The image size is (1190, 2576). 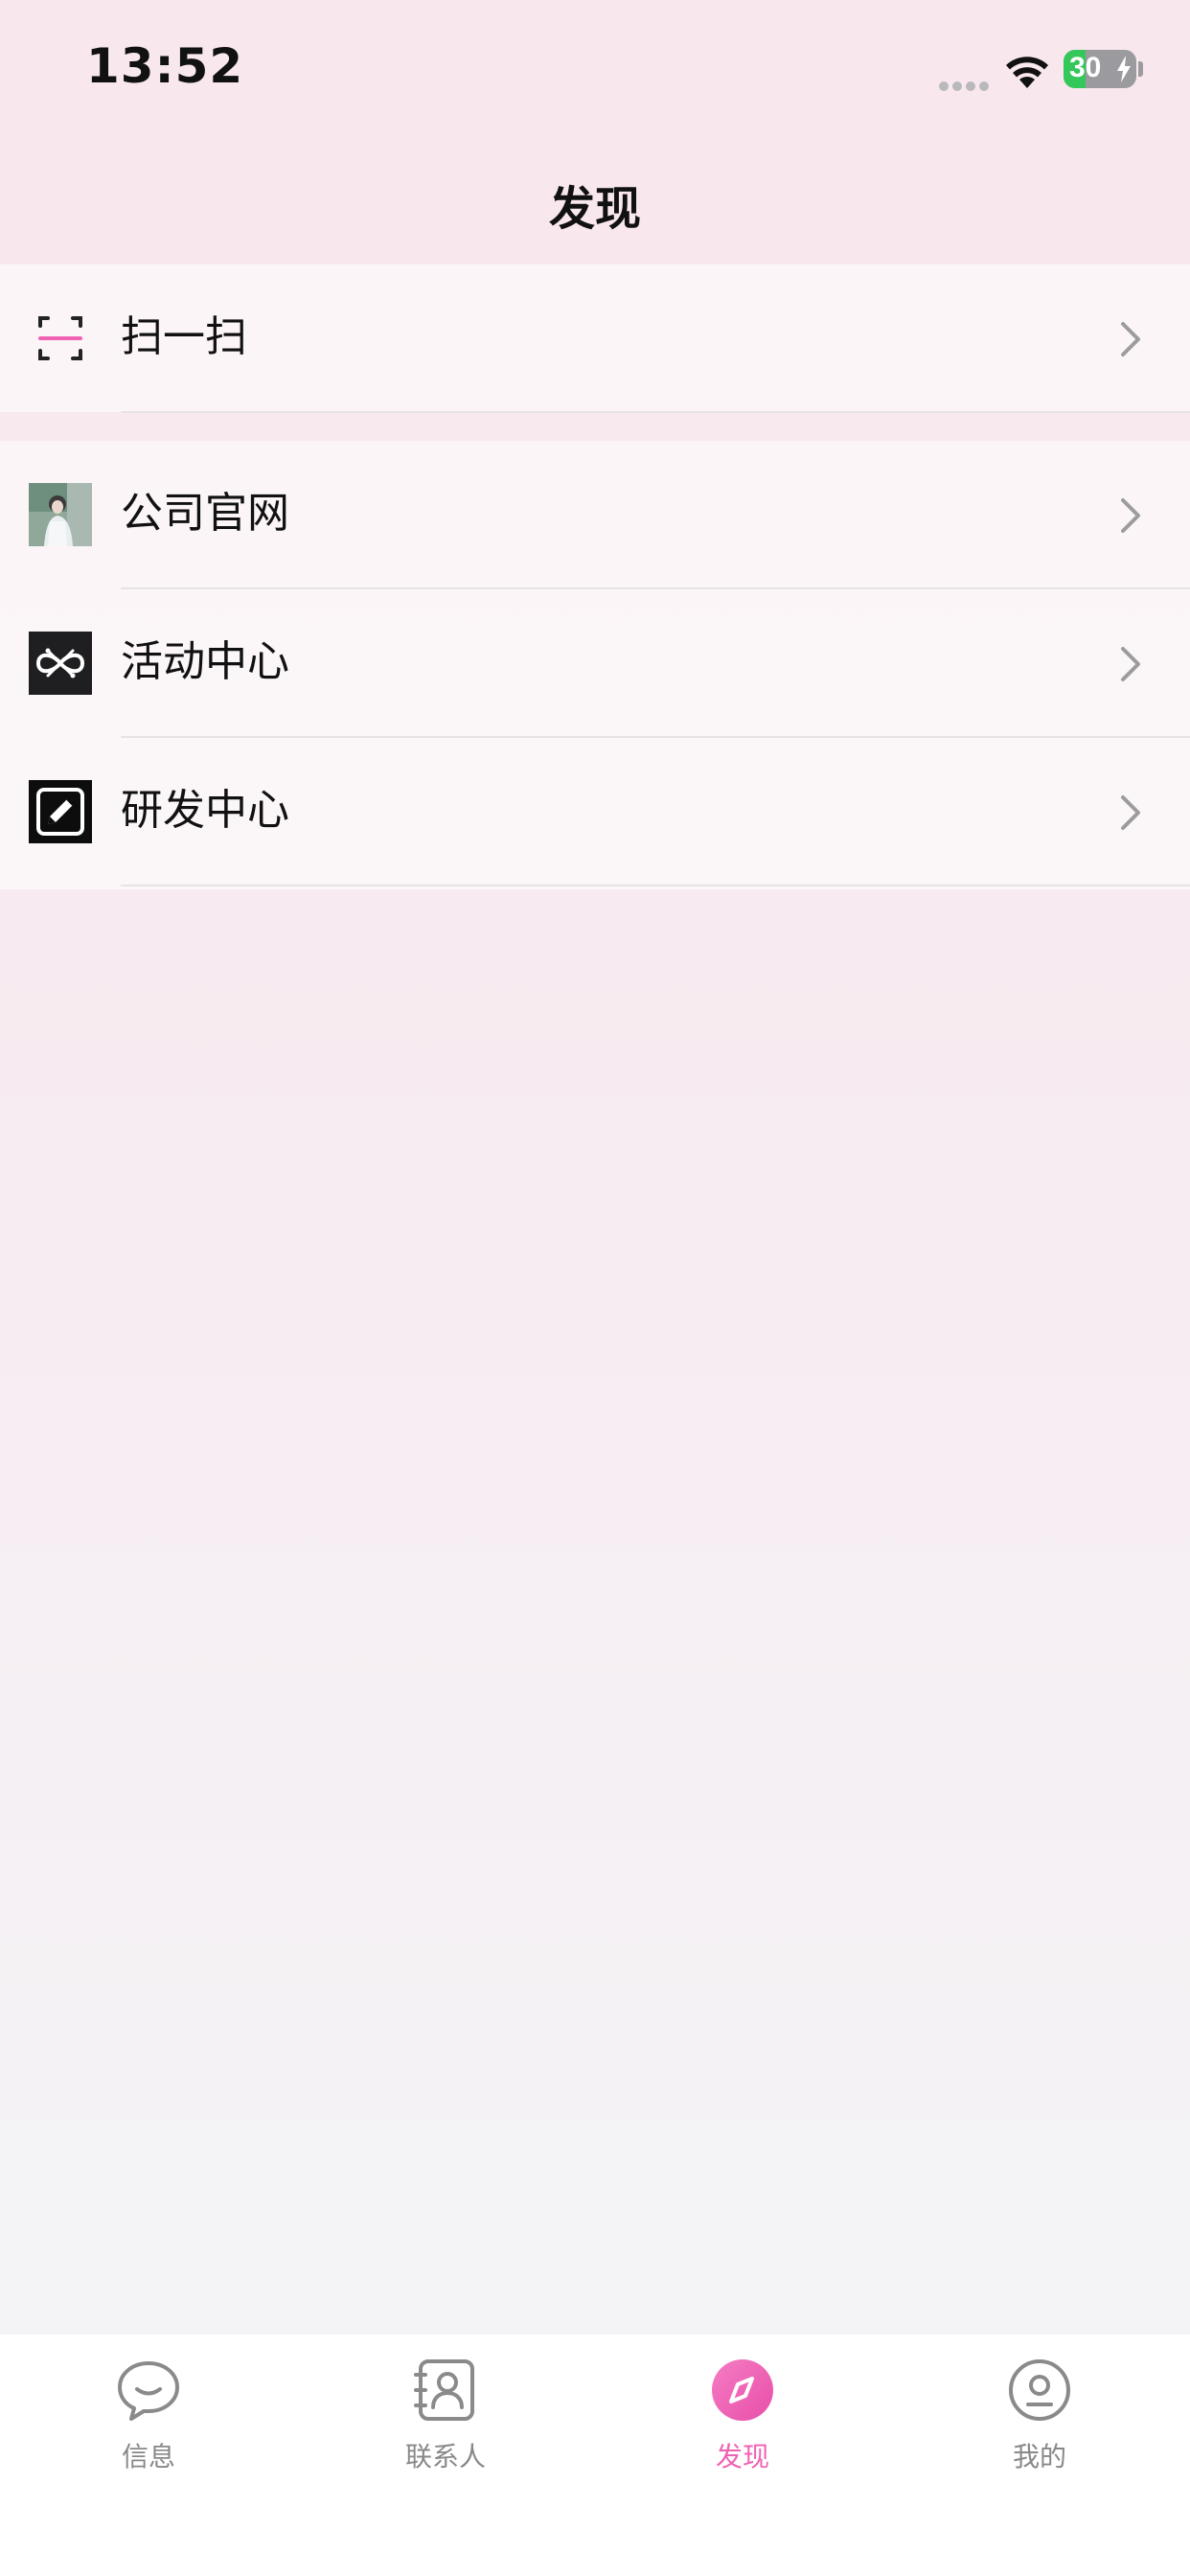 I want to click on page-title: 发现, so click(x=594, y=209).